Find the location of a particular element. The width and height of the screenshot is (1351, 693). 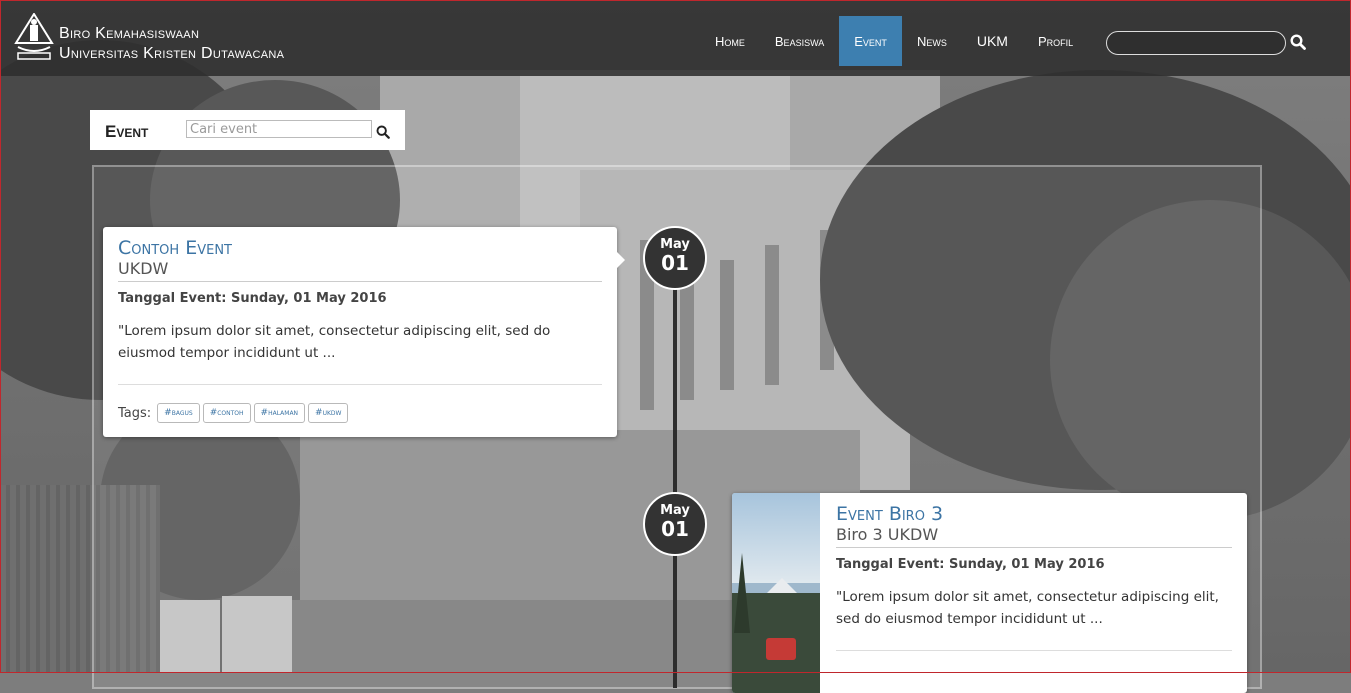

main-nav: Home Beasiswa Event News UKM Profil is located at coordinates (894, 41).